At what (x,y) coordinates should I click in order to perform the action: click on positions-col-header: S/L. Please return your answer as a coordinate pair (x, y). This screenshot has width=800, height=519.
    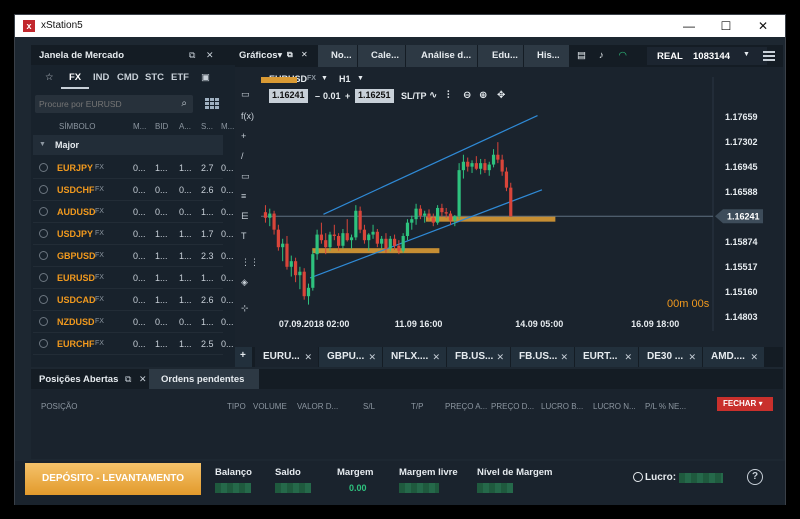
    Looking at the image, I should click on (369, 406).